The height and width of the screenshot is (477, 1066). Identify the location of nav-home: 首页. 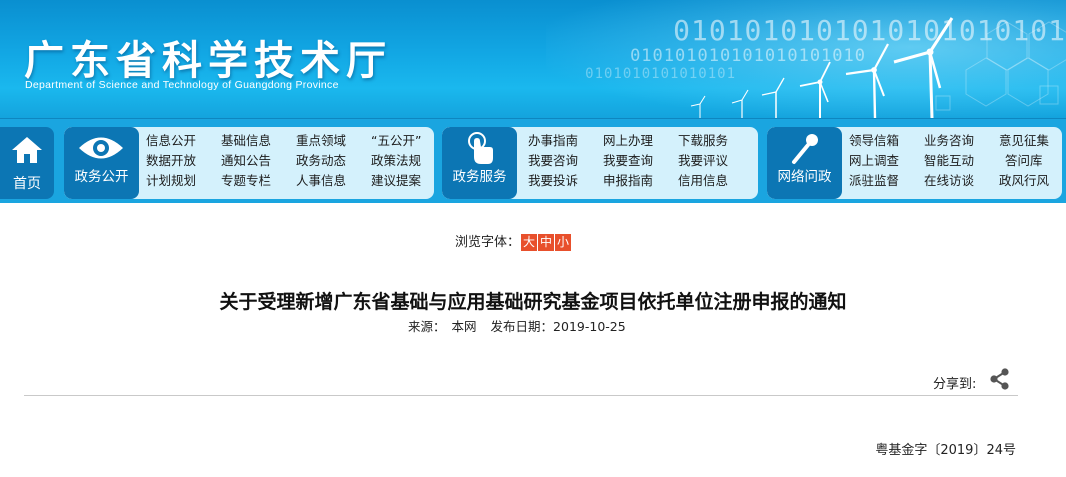
(27, 163).